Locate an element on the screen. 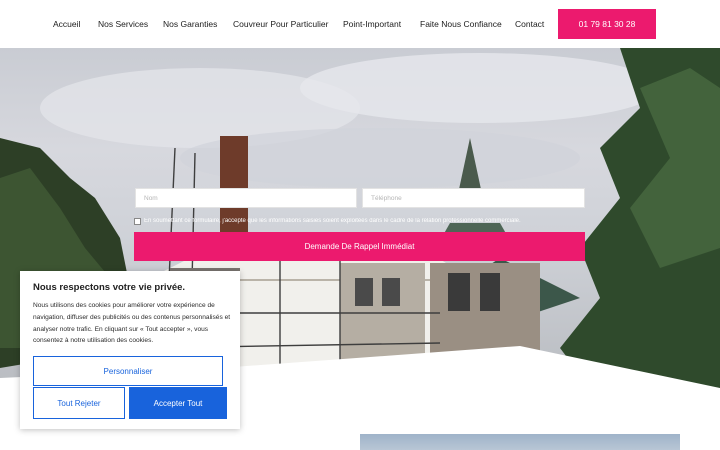 This screenshot has height=450, width=720. nav-nos-garanties: Nos Garanties is located at coordinates (190, 24).